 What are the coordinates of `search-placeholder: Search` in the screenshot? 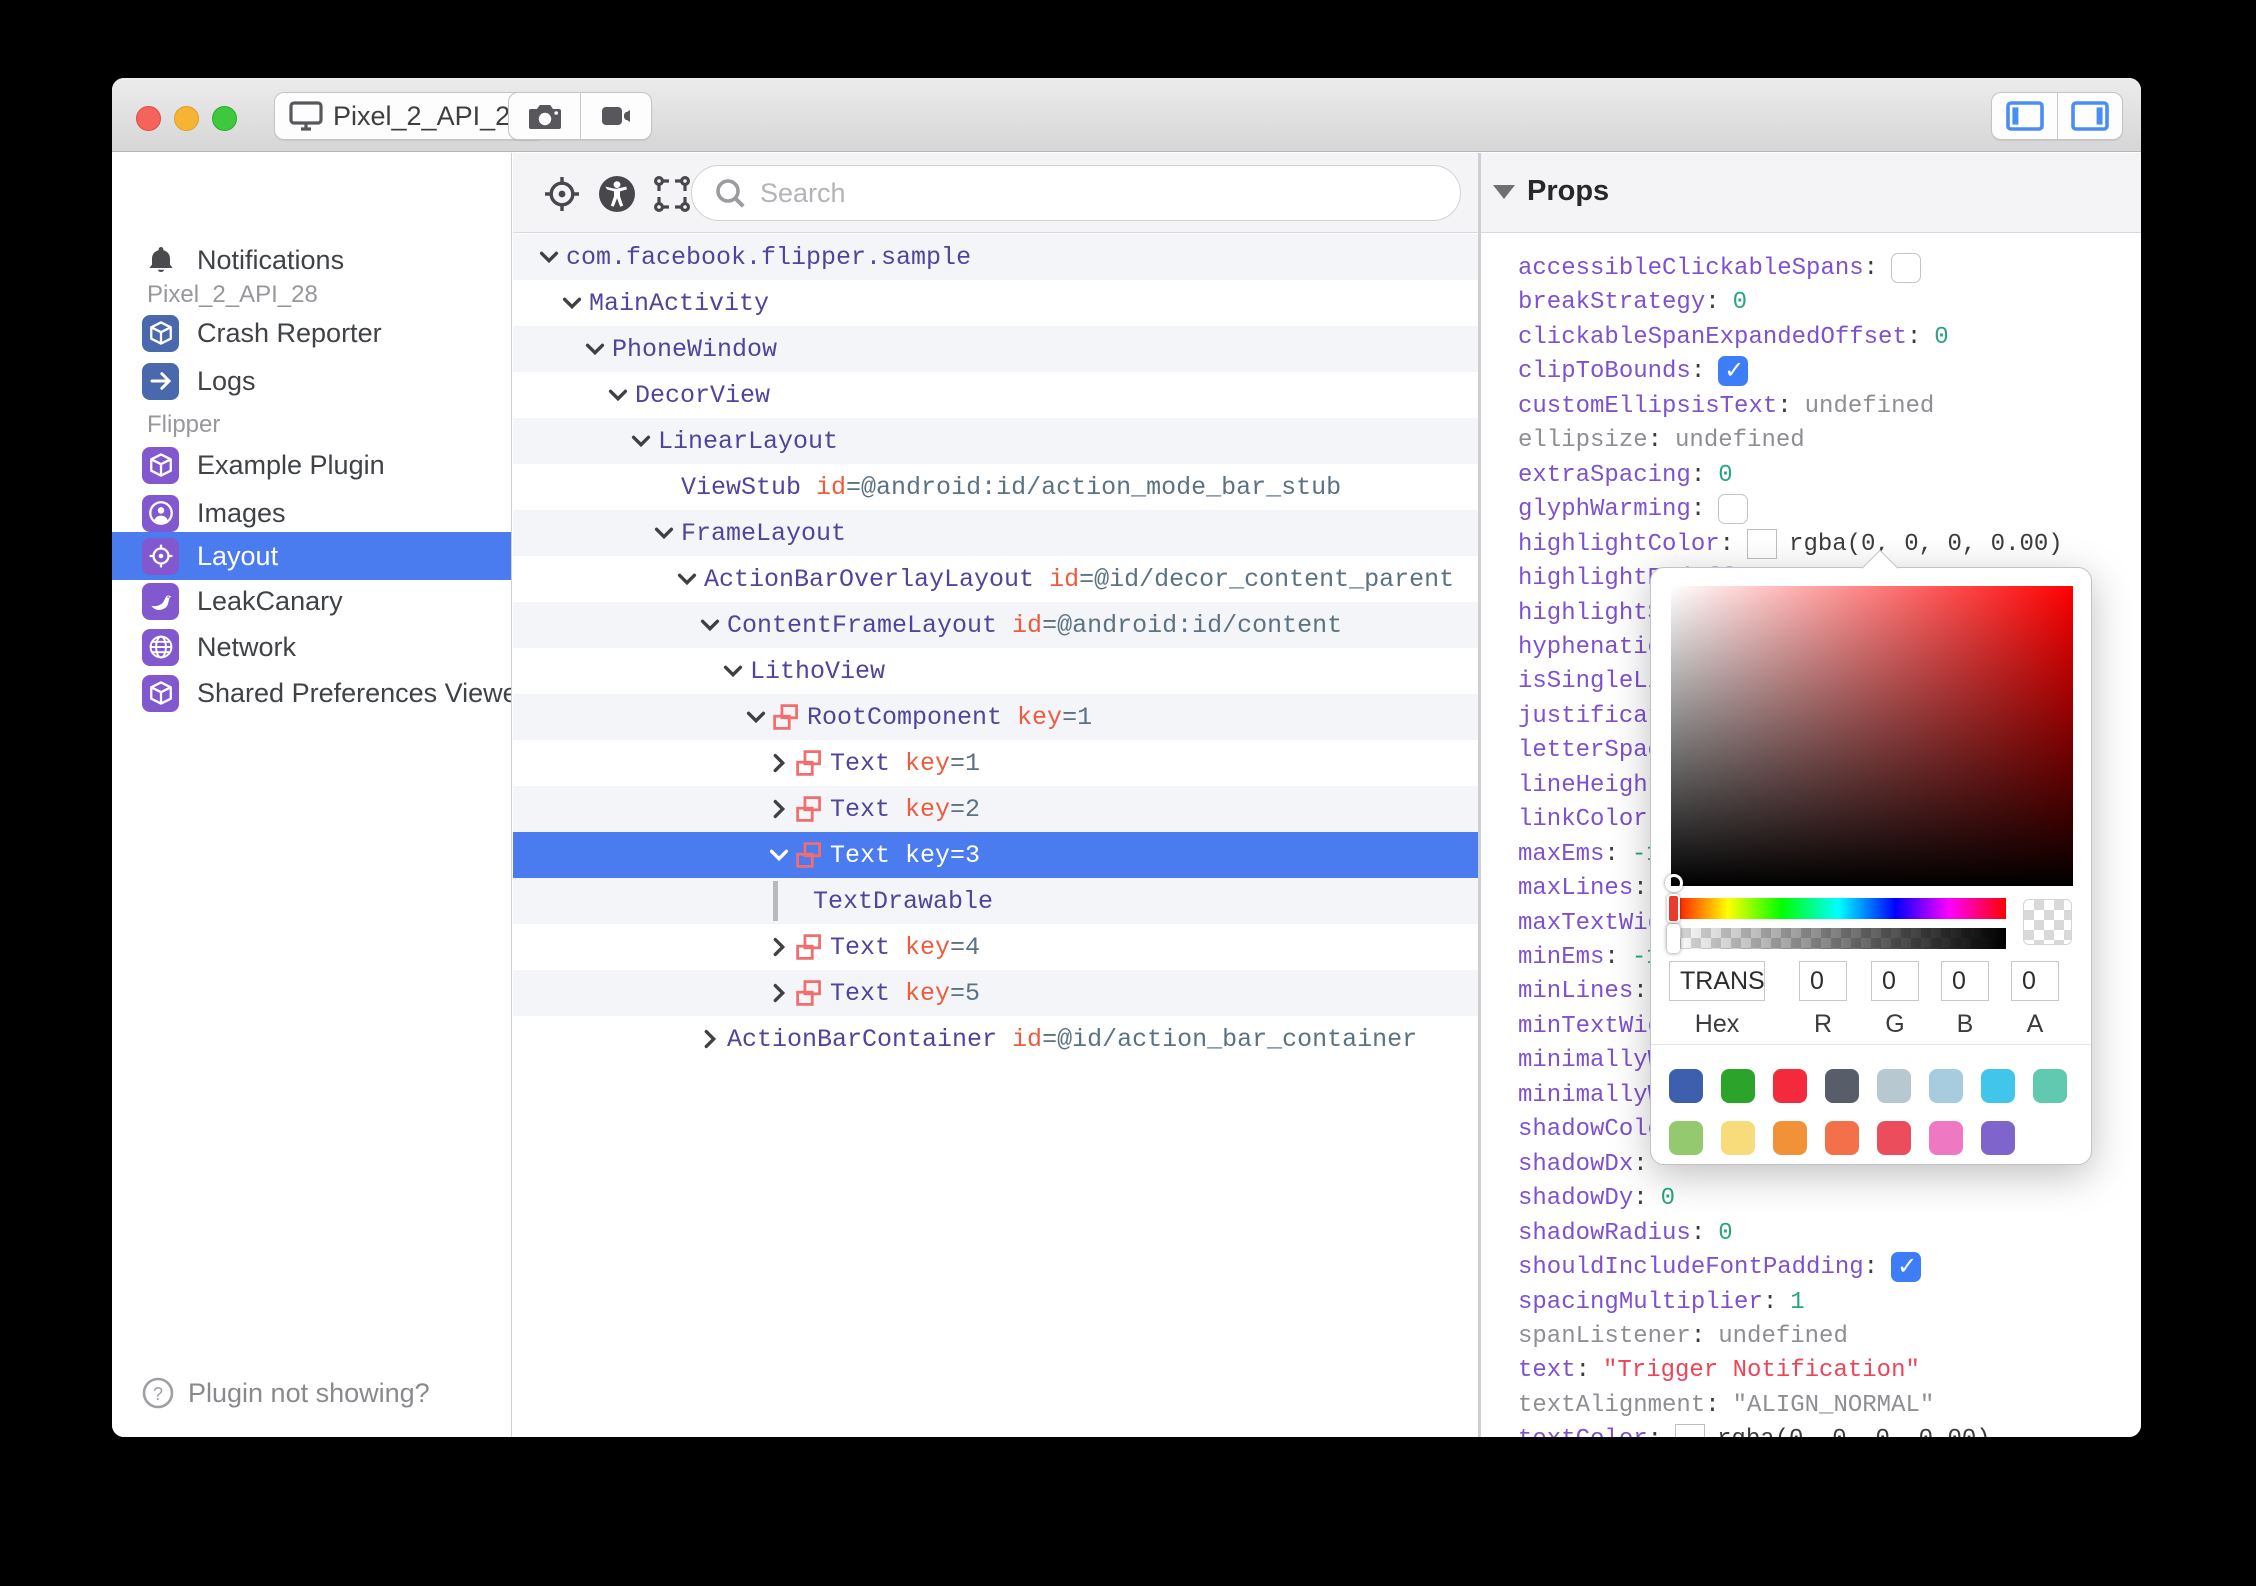 It's located at (803, 192).